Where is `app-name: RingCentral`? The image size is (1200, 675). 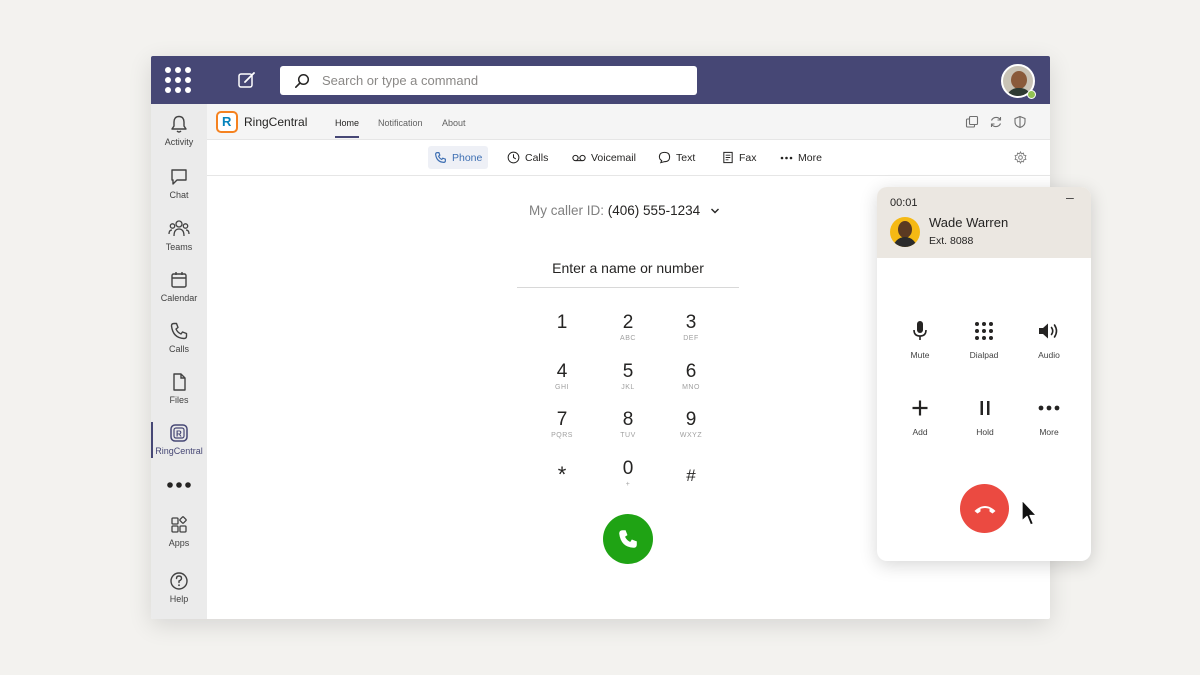
app-name: RingCentral is located at coordinates (276, 122).